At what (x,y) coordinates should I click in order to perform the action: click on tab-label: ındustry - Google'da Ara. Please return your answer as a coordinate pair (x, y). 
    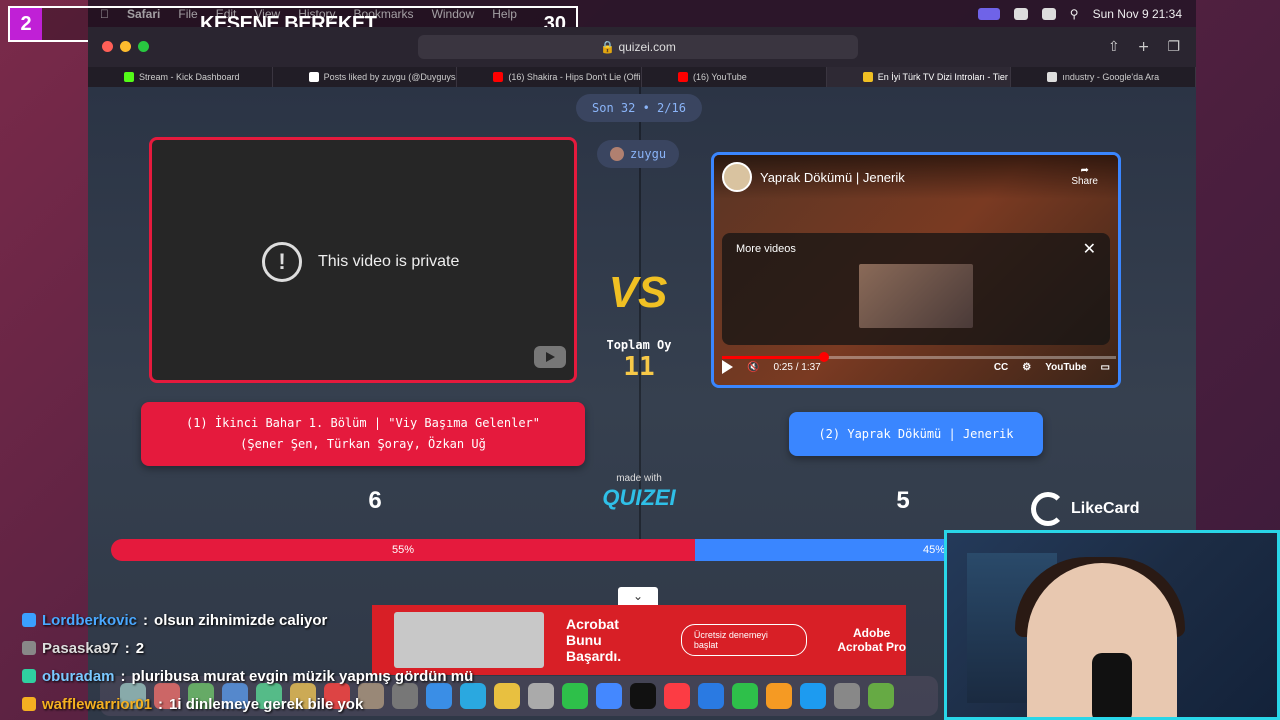
    Looking at the image, I should click on (1111, 77).